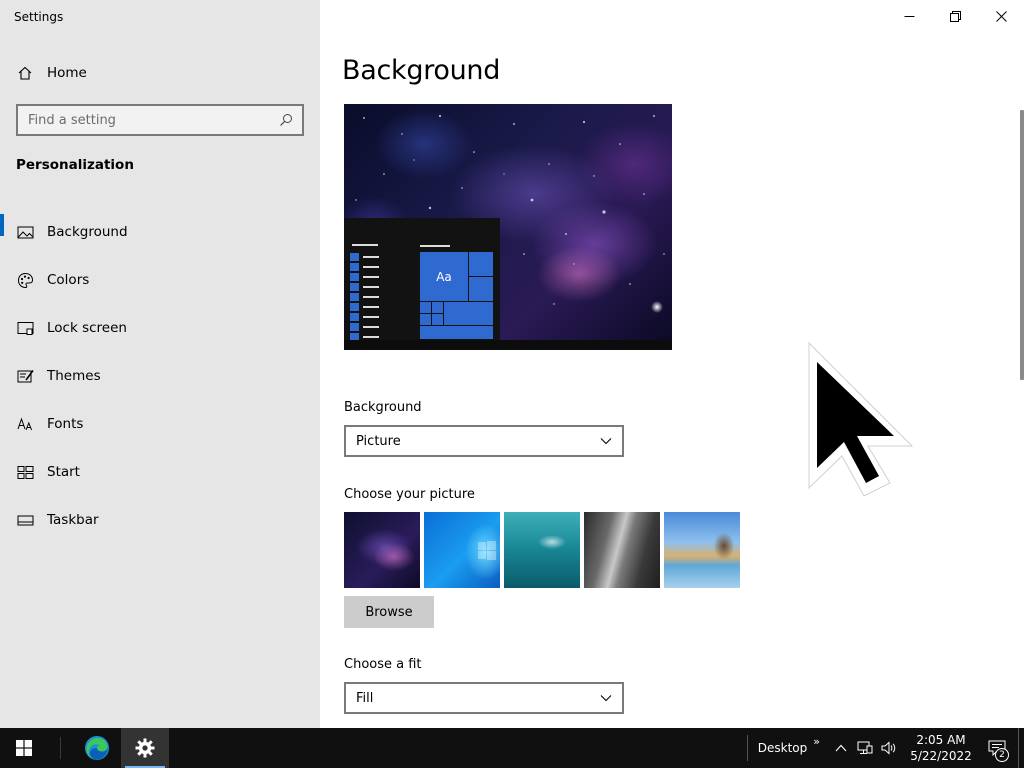  What do you see at coordinates (160, 520) in the screenshot?
I see `sidebar-item-taskbar: Taskbar` at bounding box center [160, 520].